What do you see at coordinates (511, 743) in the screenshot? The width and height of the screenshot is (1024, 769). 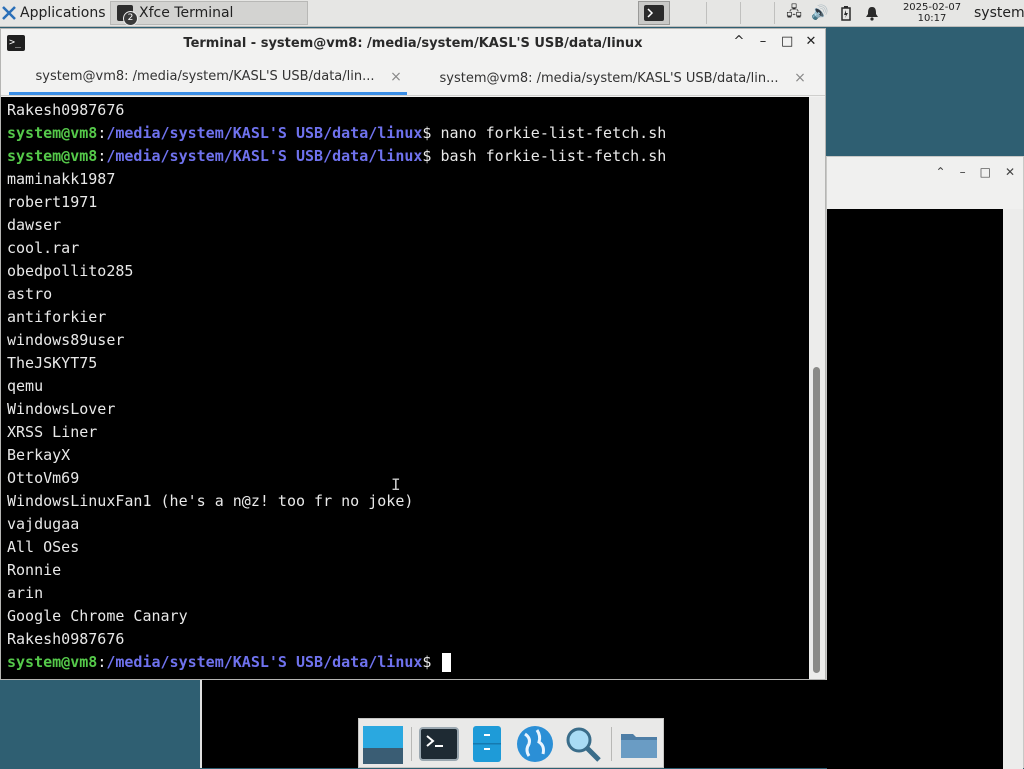 I see `dock` at bounding box center [511, 743].